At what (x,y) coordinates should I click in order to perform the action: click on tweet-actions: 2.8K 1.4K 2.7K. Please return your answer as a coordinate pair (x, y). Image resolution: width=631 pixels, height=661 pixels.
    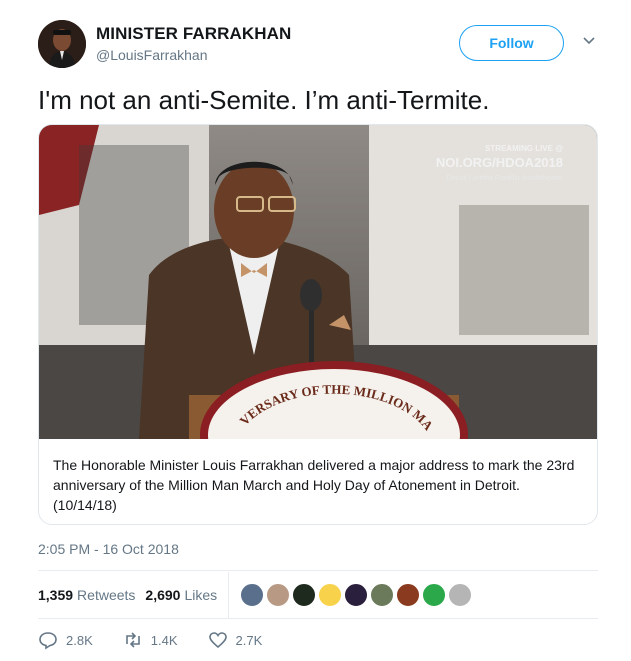
    Looking at the image, I should click on (165, 640).